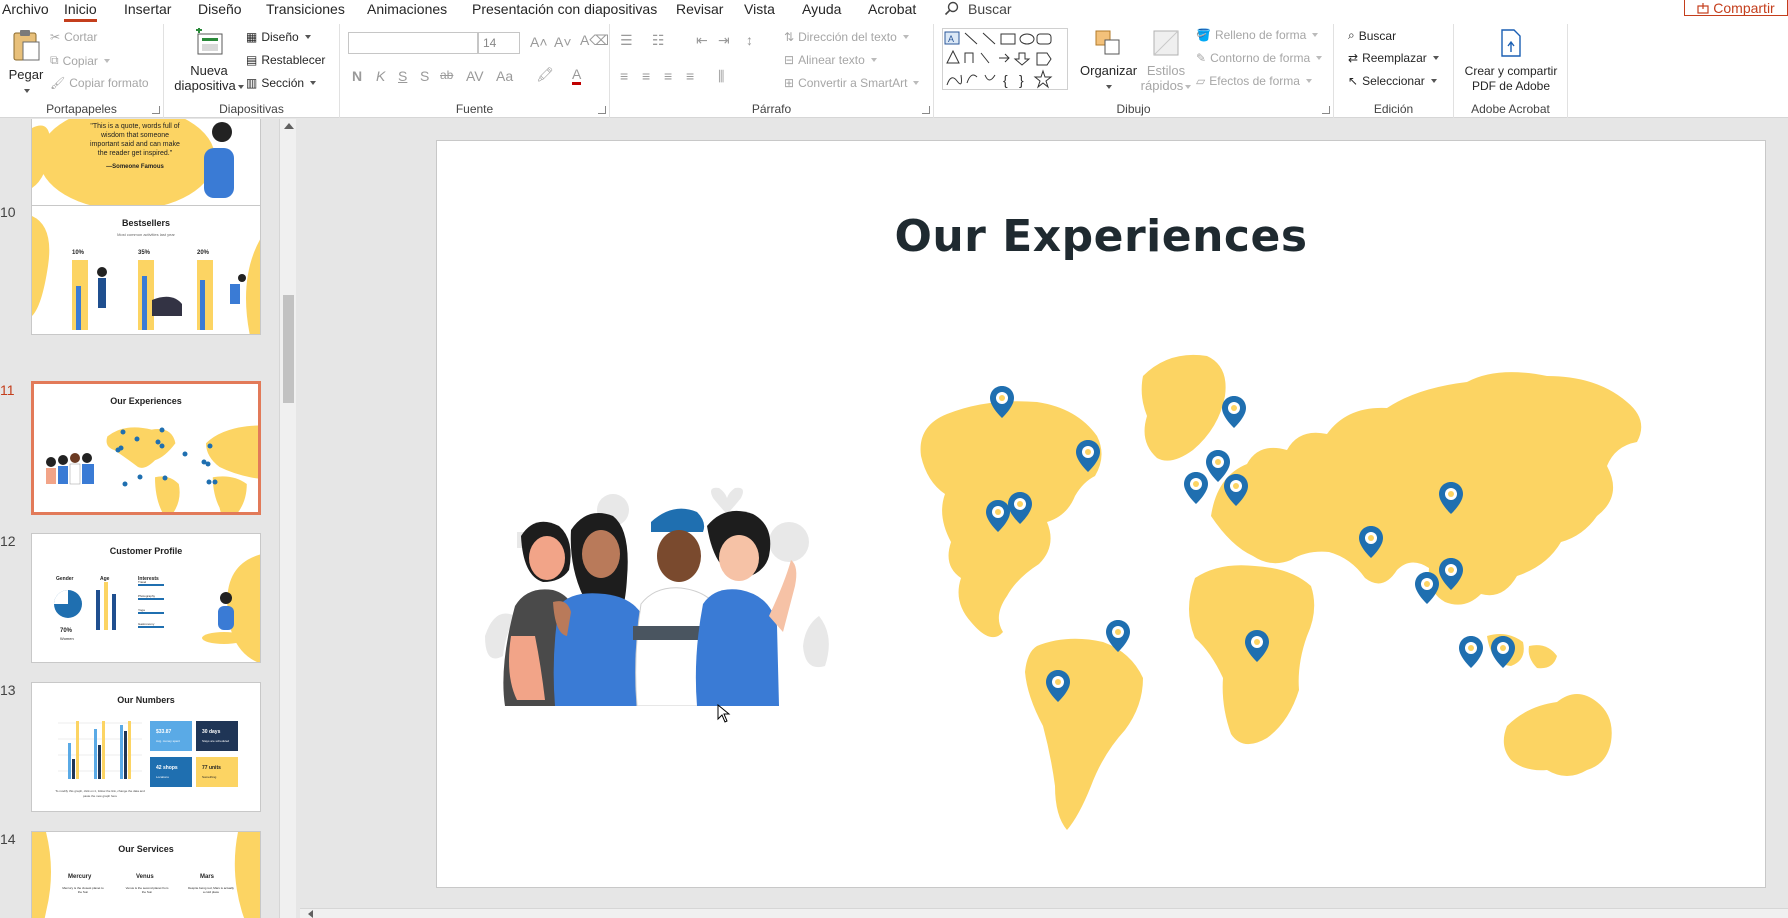  I want to click on arrange-label: Organizar, so click(1109, 70).